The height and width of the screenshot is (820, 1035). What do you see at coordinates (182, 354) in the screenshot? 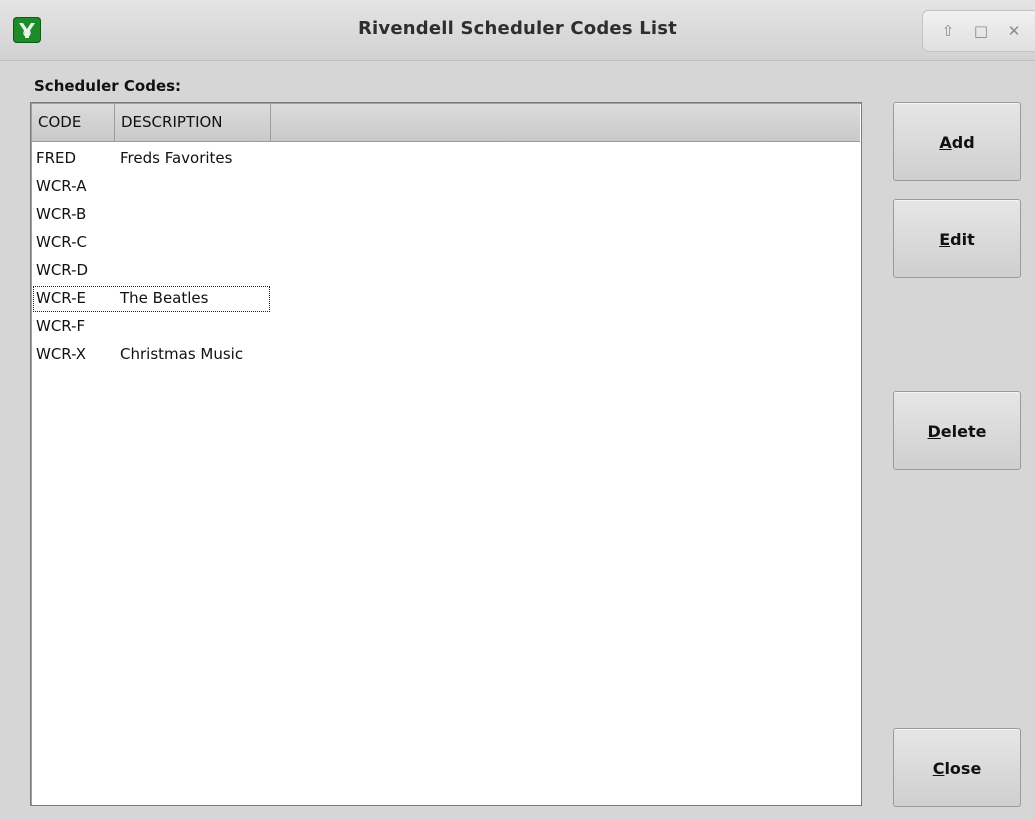
I see `row-description: Christmas Music` at bounding box center [182, 354].